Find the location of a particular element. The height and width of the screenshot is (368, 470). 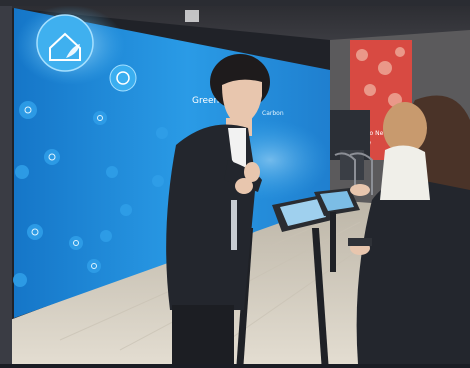

ceiling-light is located at coordinates (192, 16).